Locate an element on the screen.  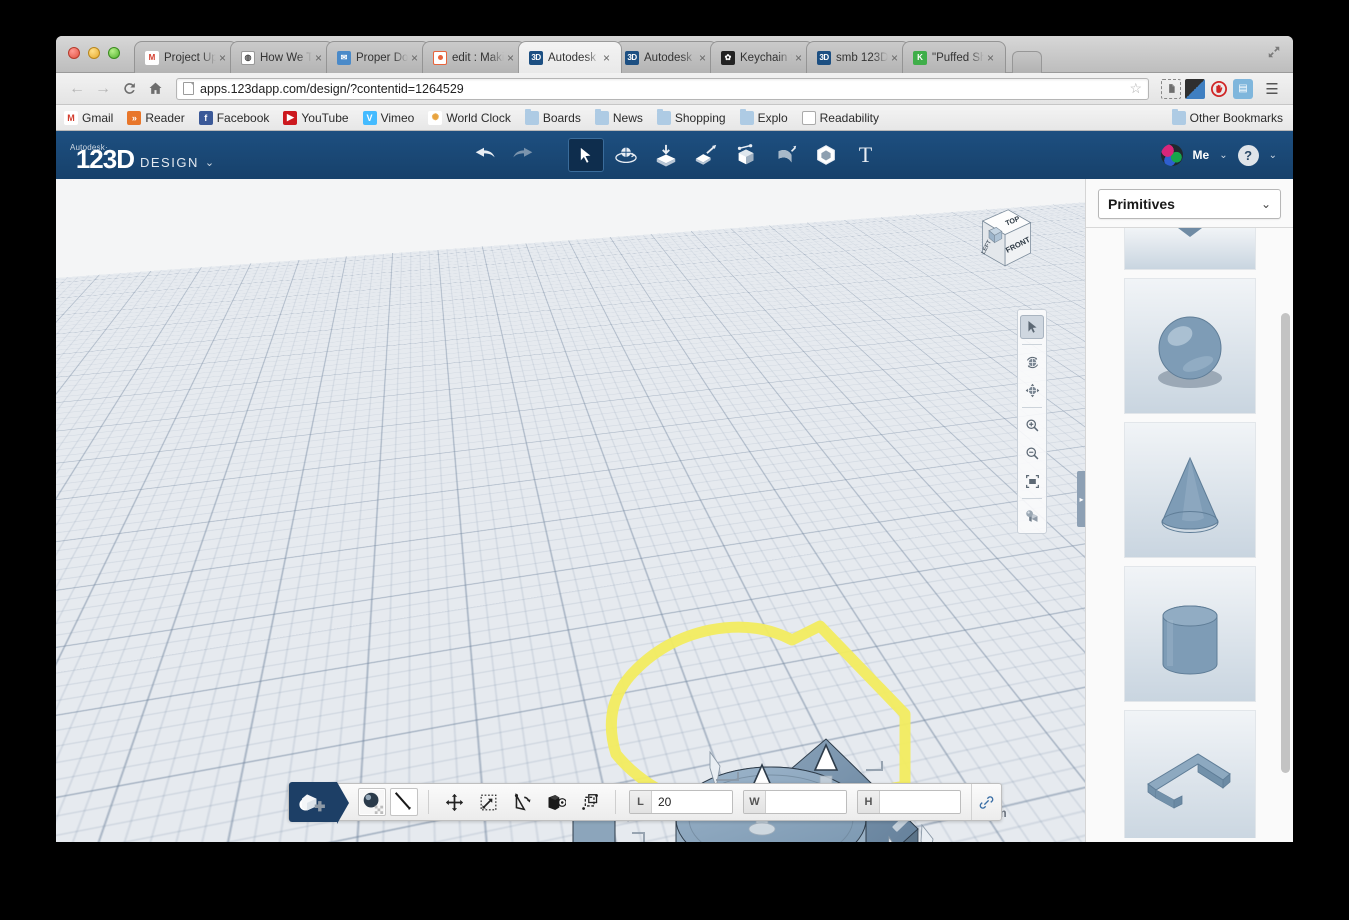
viewport-nav-toolbar is located at coordinates (1032, 421).